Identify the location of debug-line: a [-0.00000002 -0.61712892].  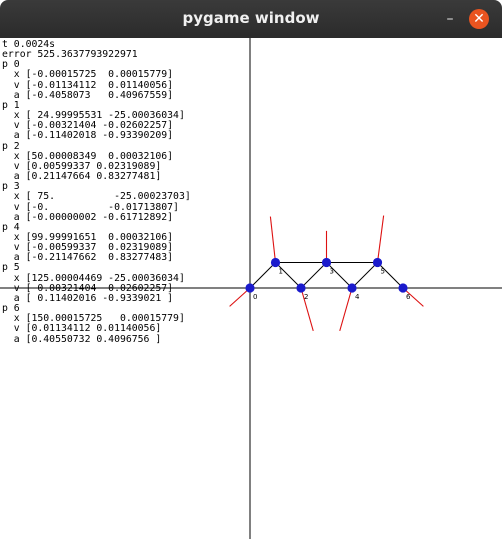
(88, 217).